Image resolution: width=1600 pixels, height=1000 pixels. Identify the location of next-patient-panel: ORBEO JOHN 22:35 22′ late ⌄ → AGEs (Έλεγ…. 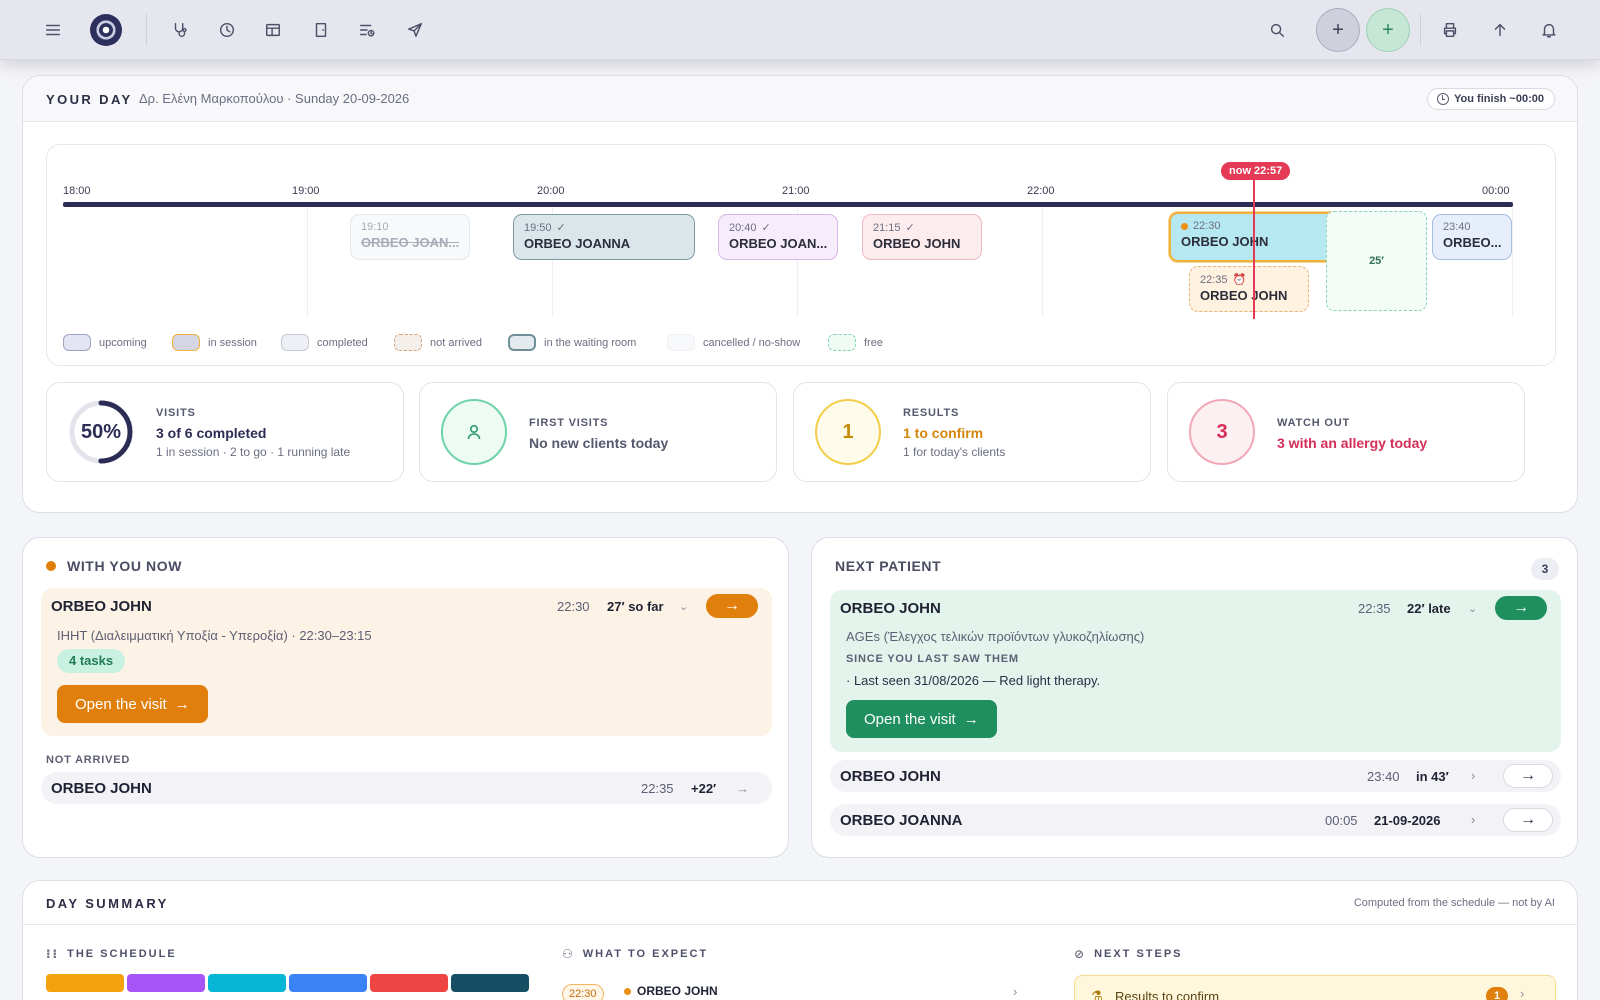
(1195, 671).